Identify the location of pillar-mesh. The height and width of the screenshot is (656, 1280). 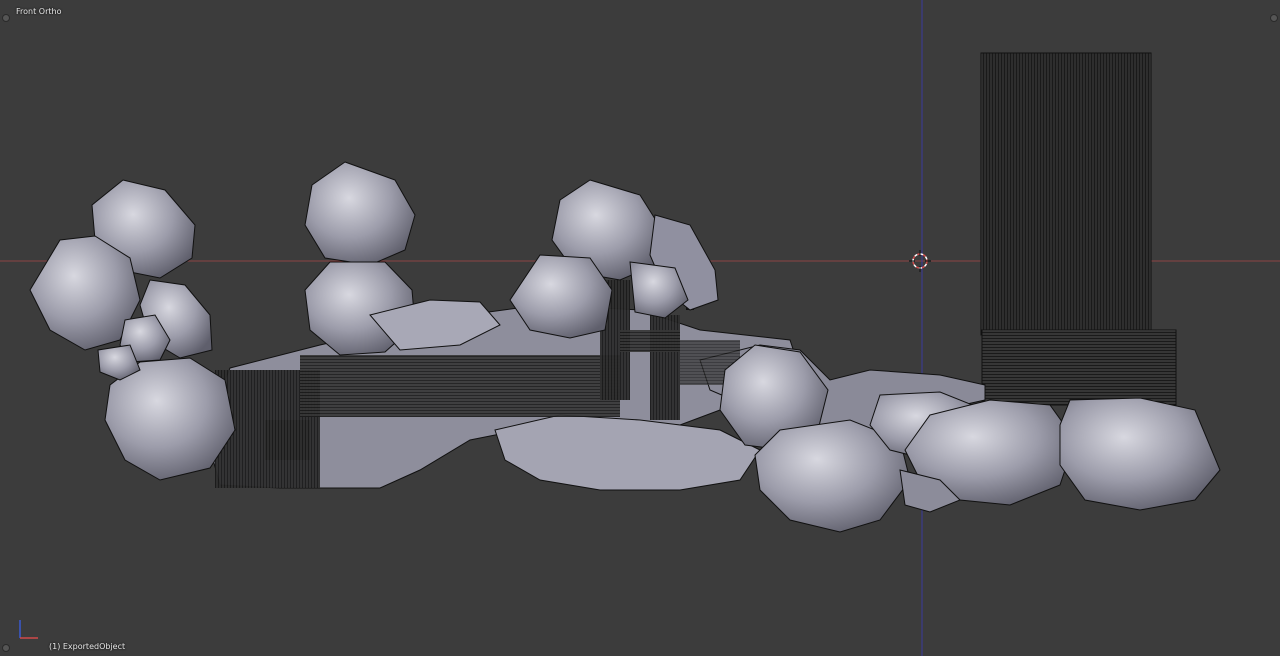
(1078, 229).